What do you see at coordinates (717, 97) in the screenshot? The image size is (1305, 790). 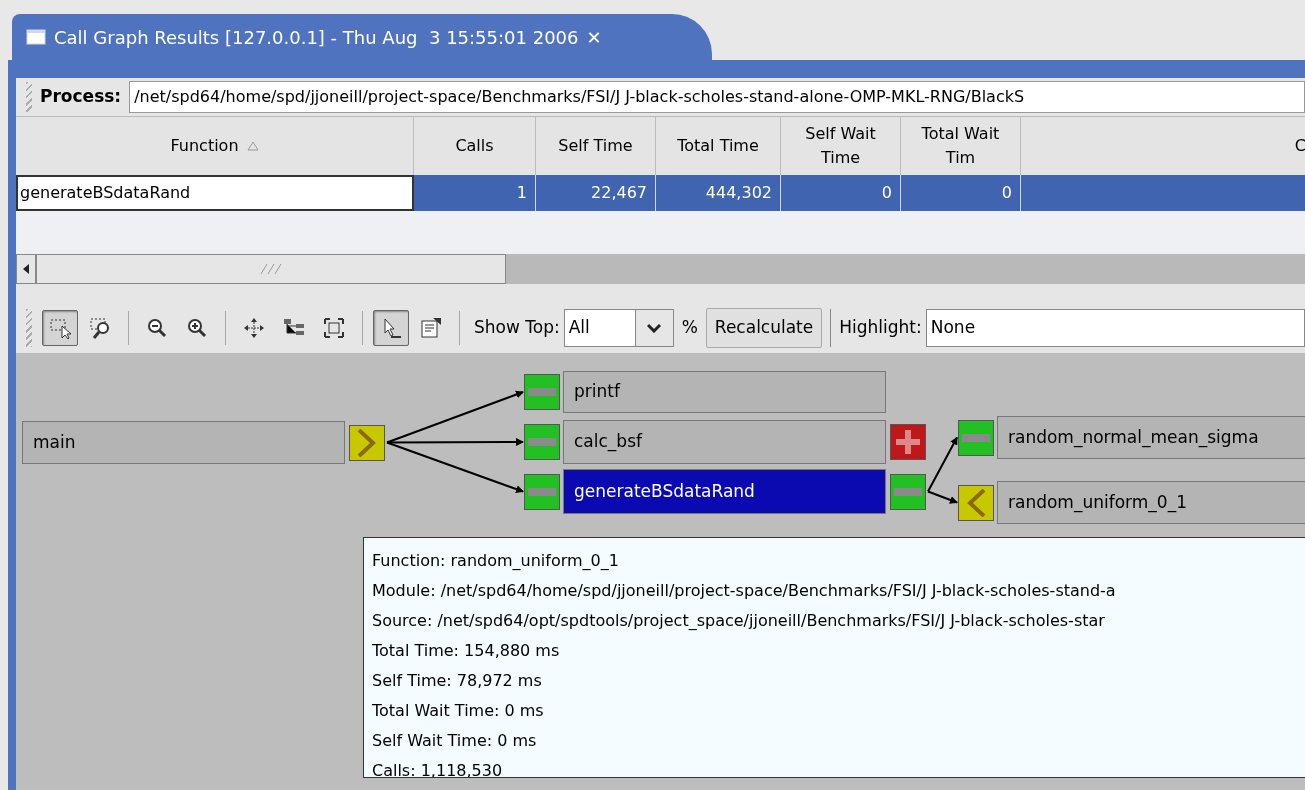 I see `process-field: /net/spd64/home/spd/jjoneill/project-space/Benchmarks/FSI/J J-black-scholes-stand-alone-OMP-MKL-RNG/BlackS` at bounding box center [717, 97].